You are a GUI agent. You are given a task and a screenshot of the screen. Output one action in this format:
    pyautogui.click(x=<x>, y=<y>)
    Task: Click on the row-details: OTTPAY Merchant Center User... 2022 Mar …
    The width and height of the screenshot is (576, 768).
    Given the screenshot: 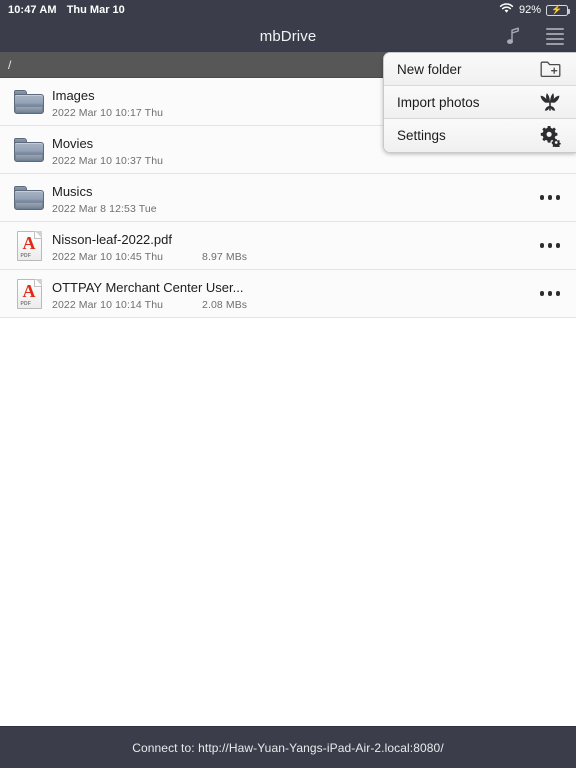 What is the action you would take?
    pyautogui.click(x=288, y=293)
    